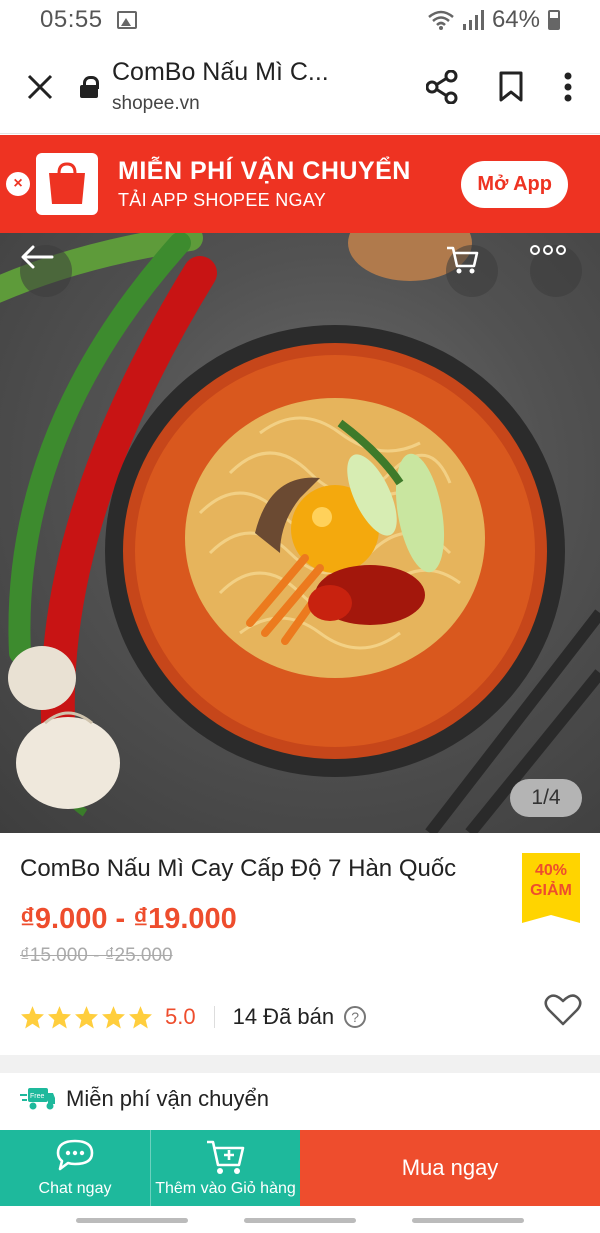  I want to click on back-button, so click(46, 271).